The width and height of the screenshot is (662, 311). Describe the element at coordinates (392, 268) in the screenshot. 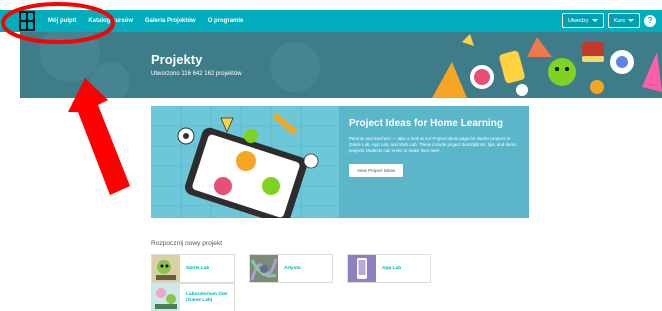

I see `tile-app-lab-label: App Lab` at that location.